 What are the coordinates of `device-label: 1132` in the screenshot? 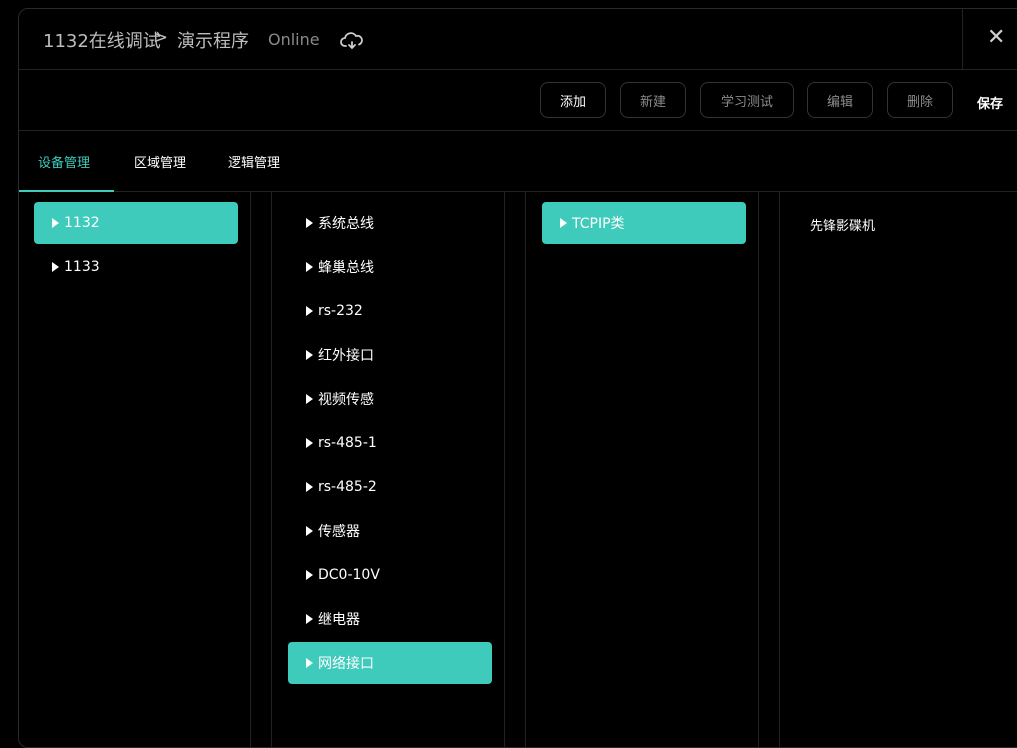 It's located at (82, 223).